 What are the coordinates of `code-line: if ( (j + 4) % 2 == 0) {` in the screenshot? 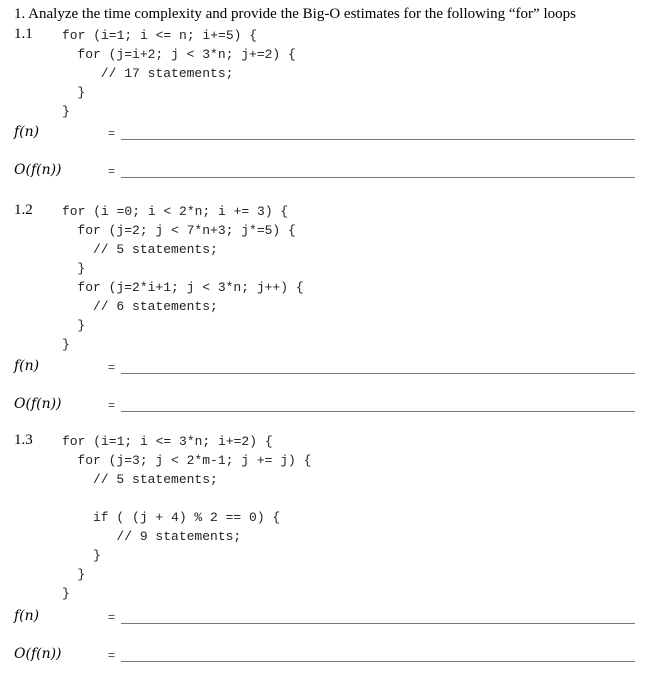 It's located at (167, 517).